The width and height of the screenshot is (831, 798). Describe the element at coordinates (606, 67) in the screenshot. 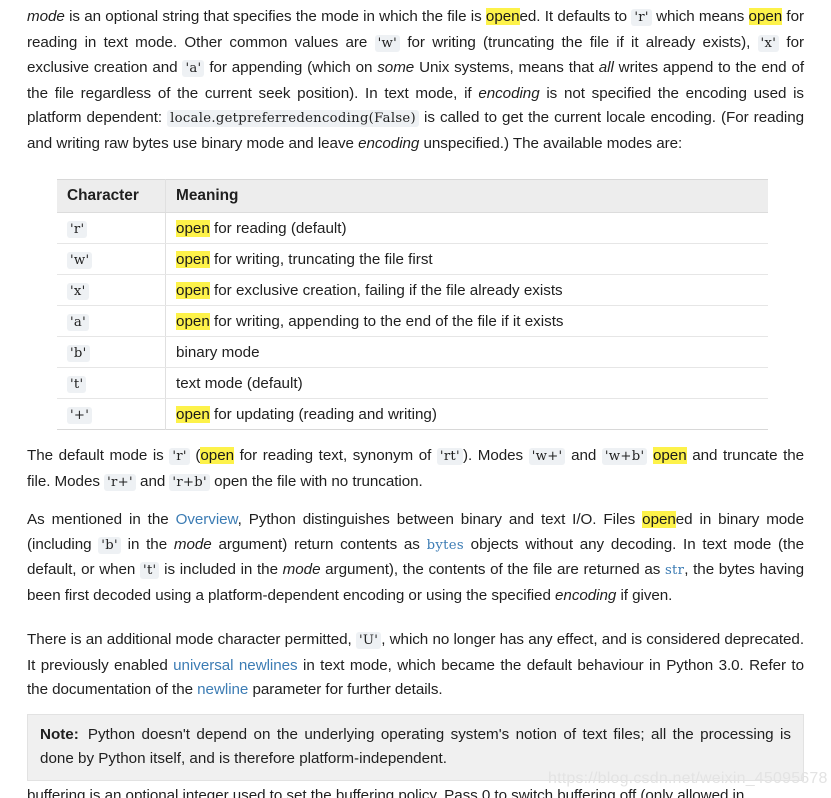

I see `emphasis-all: all` at that location.